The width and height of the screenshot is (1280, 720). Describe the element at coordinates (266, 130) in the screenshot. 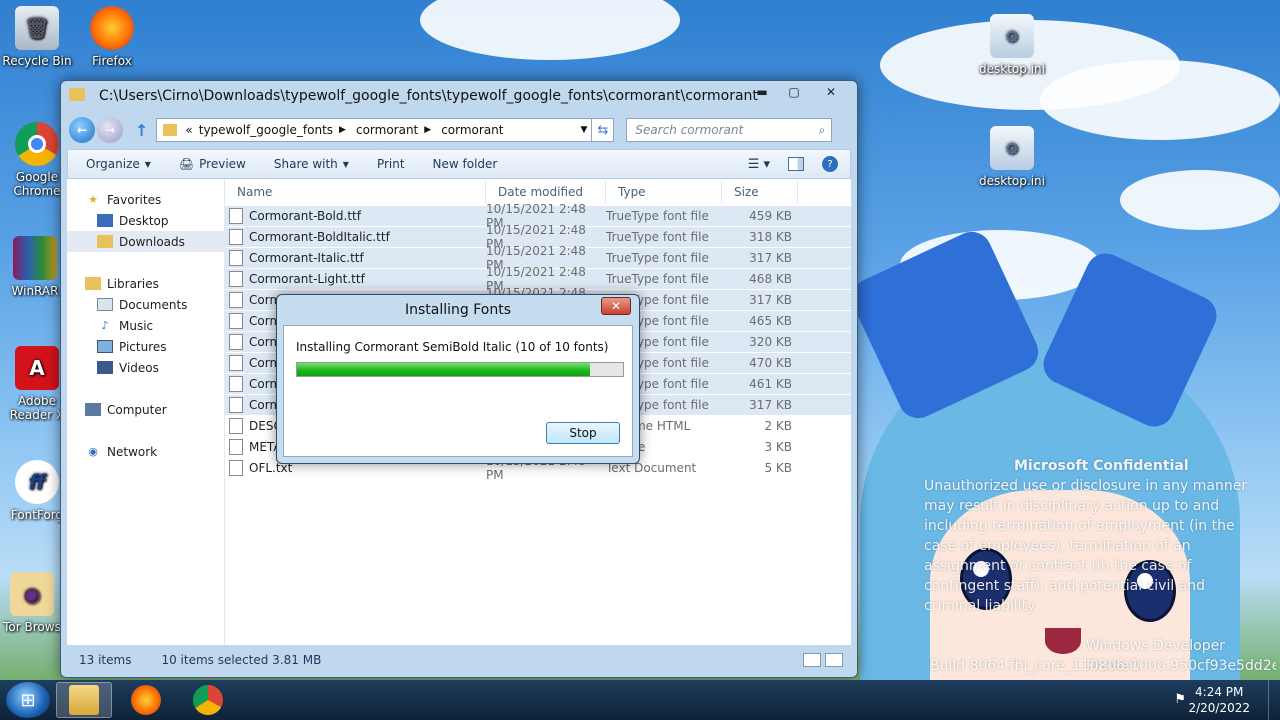

I see `breadcrumb-item: typewolf_google_fonts` at that location.